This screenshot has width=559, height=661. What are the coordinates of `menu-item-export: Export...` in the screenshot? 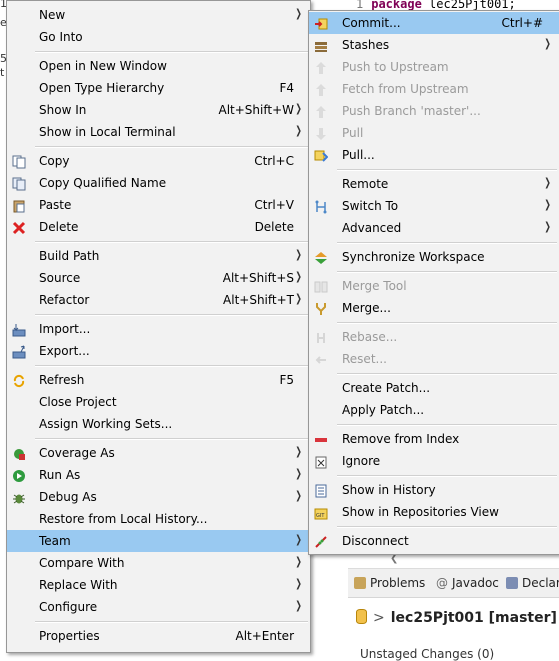 It's located at (158, 351).